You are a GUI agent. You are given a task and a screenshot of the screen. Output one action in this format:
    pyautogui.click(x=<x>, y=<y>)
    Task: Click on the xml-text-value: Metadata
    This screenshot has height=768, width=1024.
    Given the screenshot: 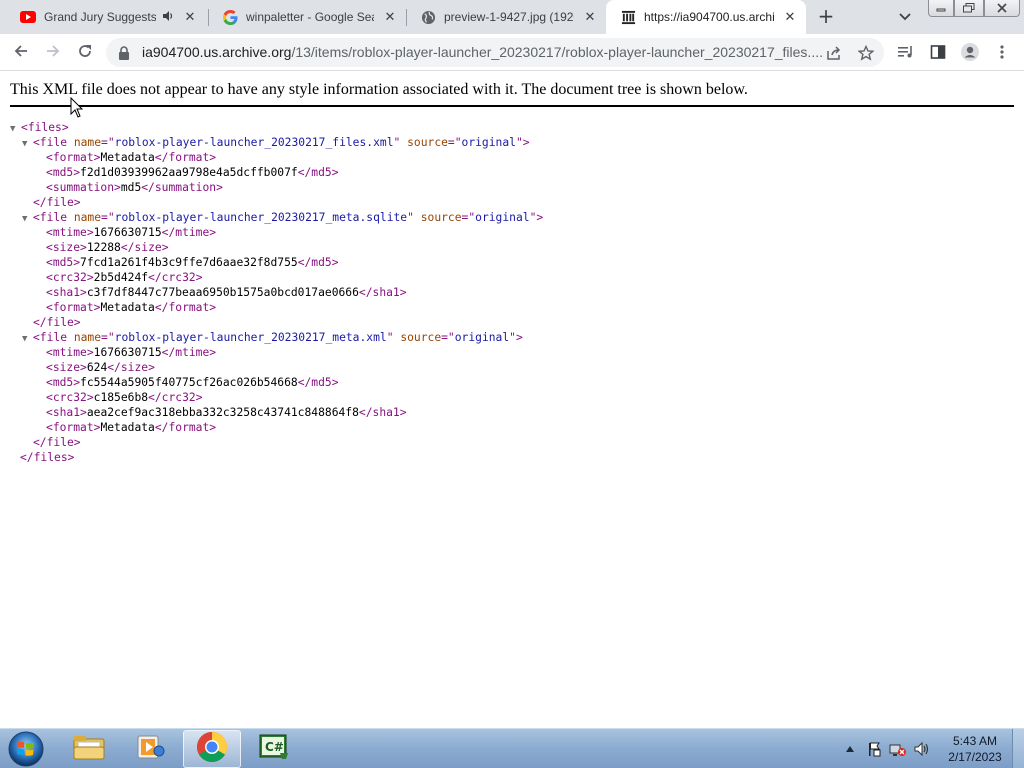 What is the action you would take?
    pyautogui.click(x=127, y=157)
    